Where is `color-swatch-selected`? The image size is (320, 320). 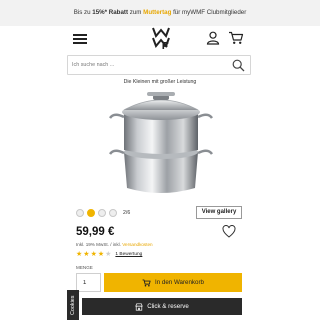
color-swatch-selected is located at coordinates (91, 213).